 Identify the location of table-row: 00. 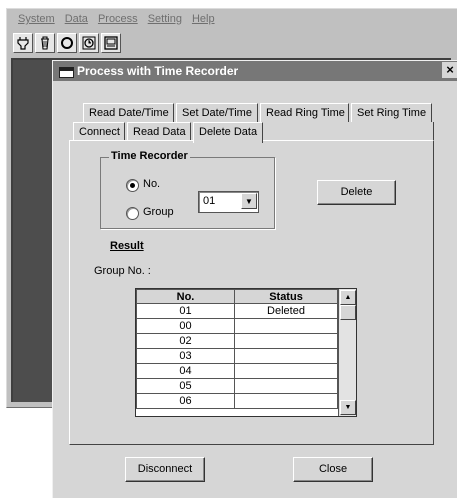
(237, 326).